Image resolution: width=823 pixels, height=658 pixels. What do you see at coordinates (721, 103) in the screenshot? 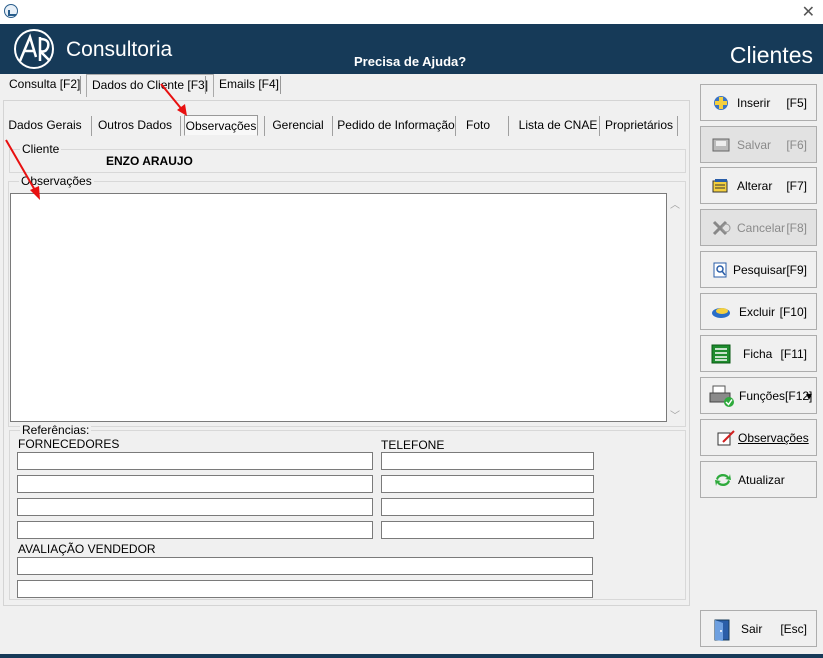
I see `plus-icon` at bounding box center [721, 103].